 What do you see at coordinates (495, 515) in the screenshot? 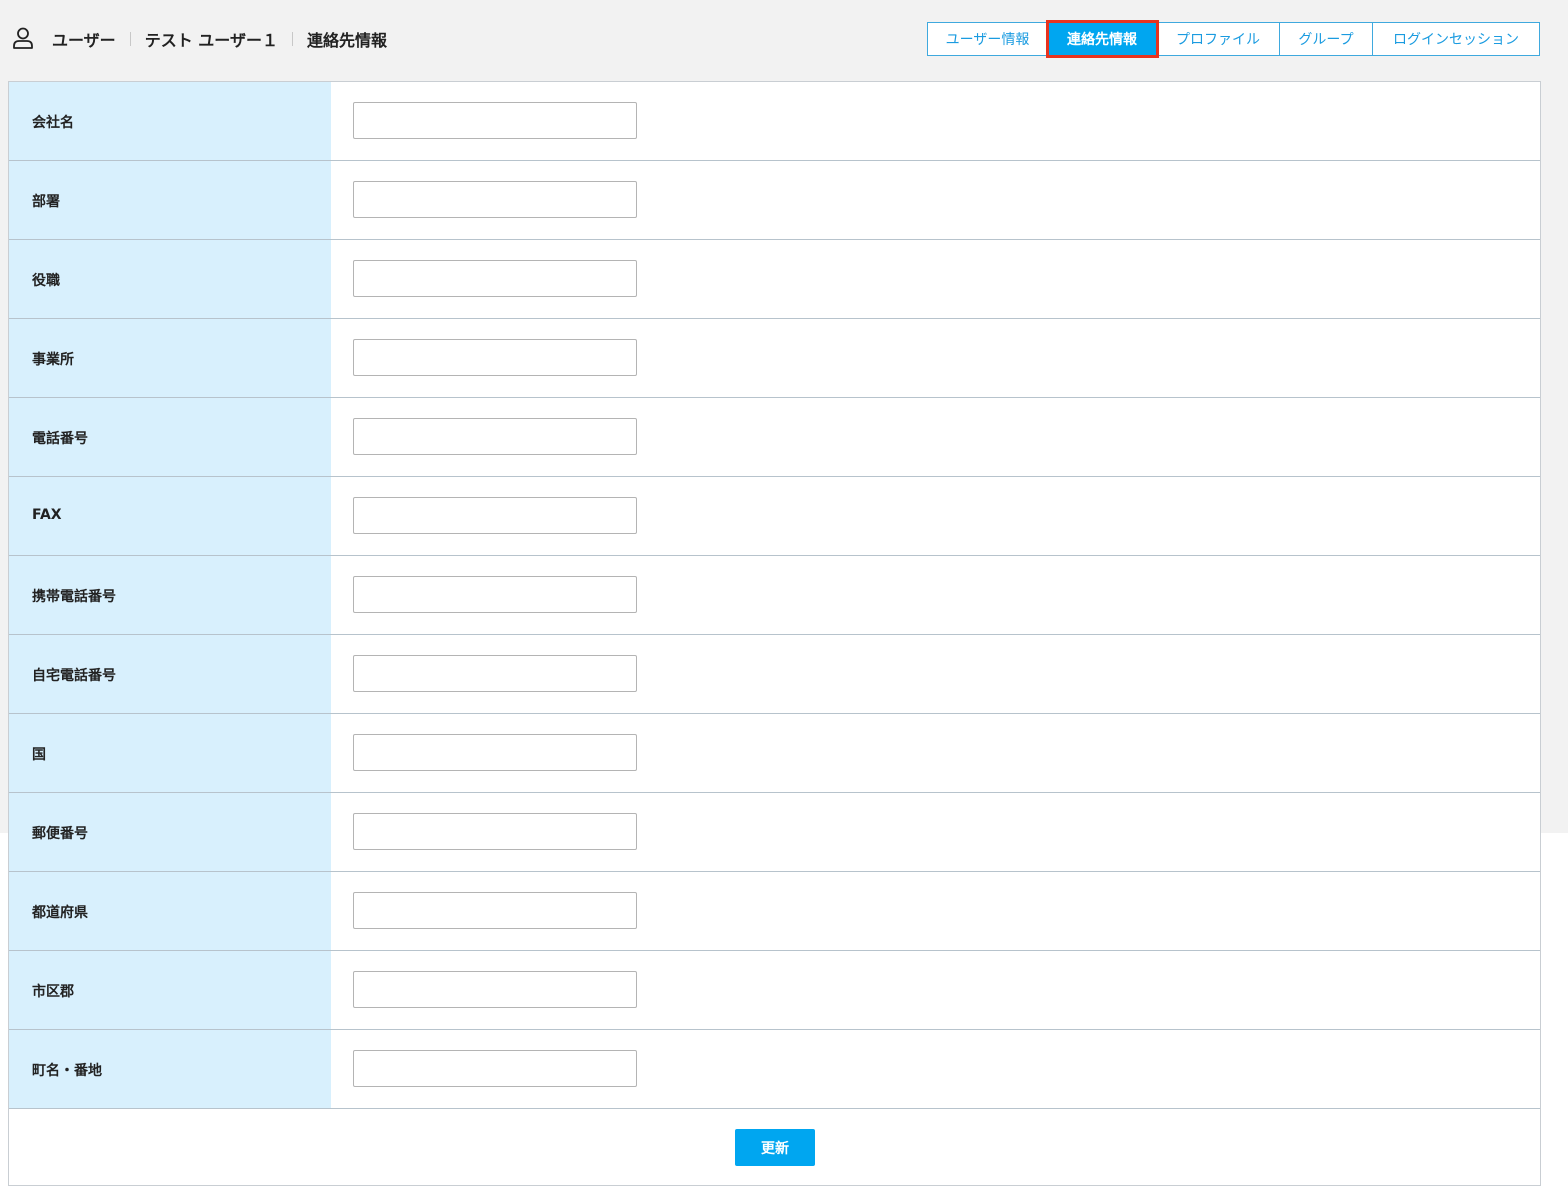
I see `fax-input` at bounding box center [495, 515].